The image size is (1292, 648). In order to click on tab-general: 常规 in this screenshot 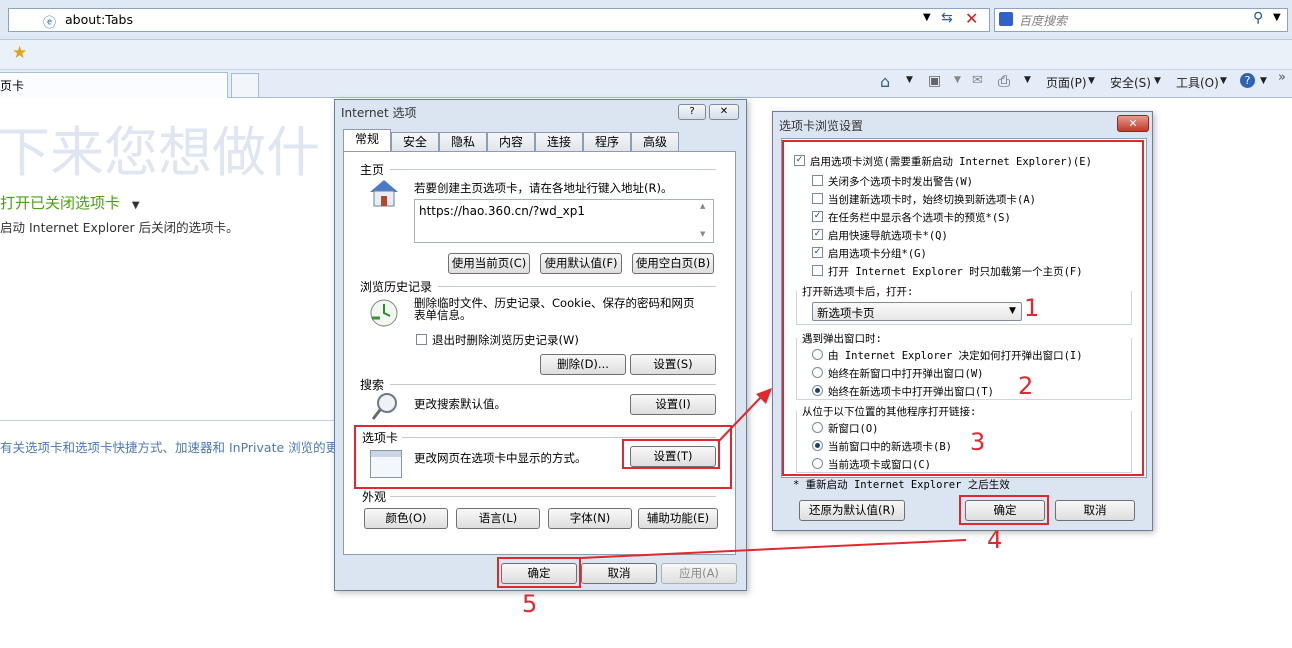, I will do `click(367, 140)`.